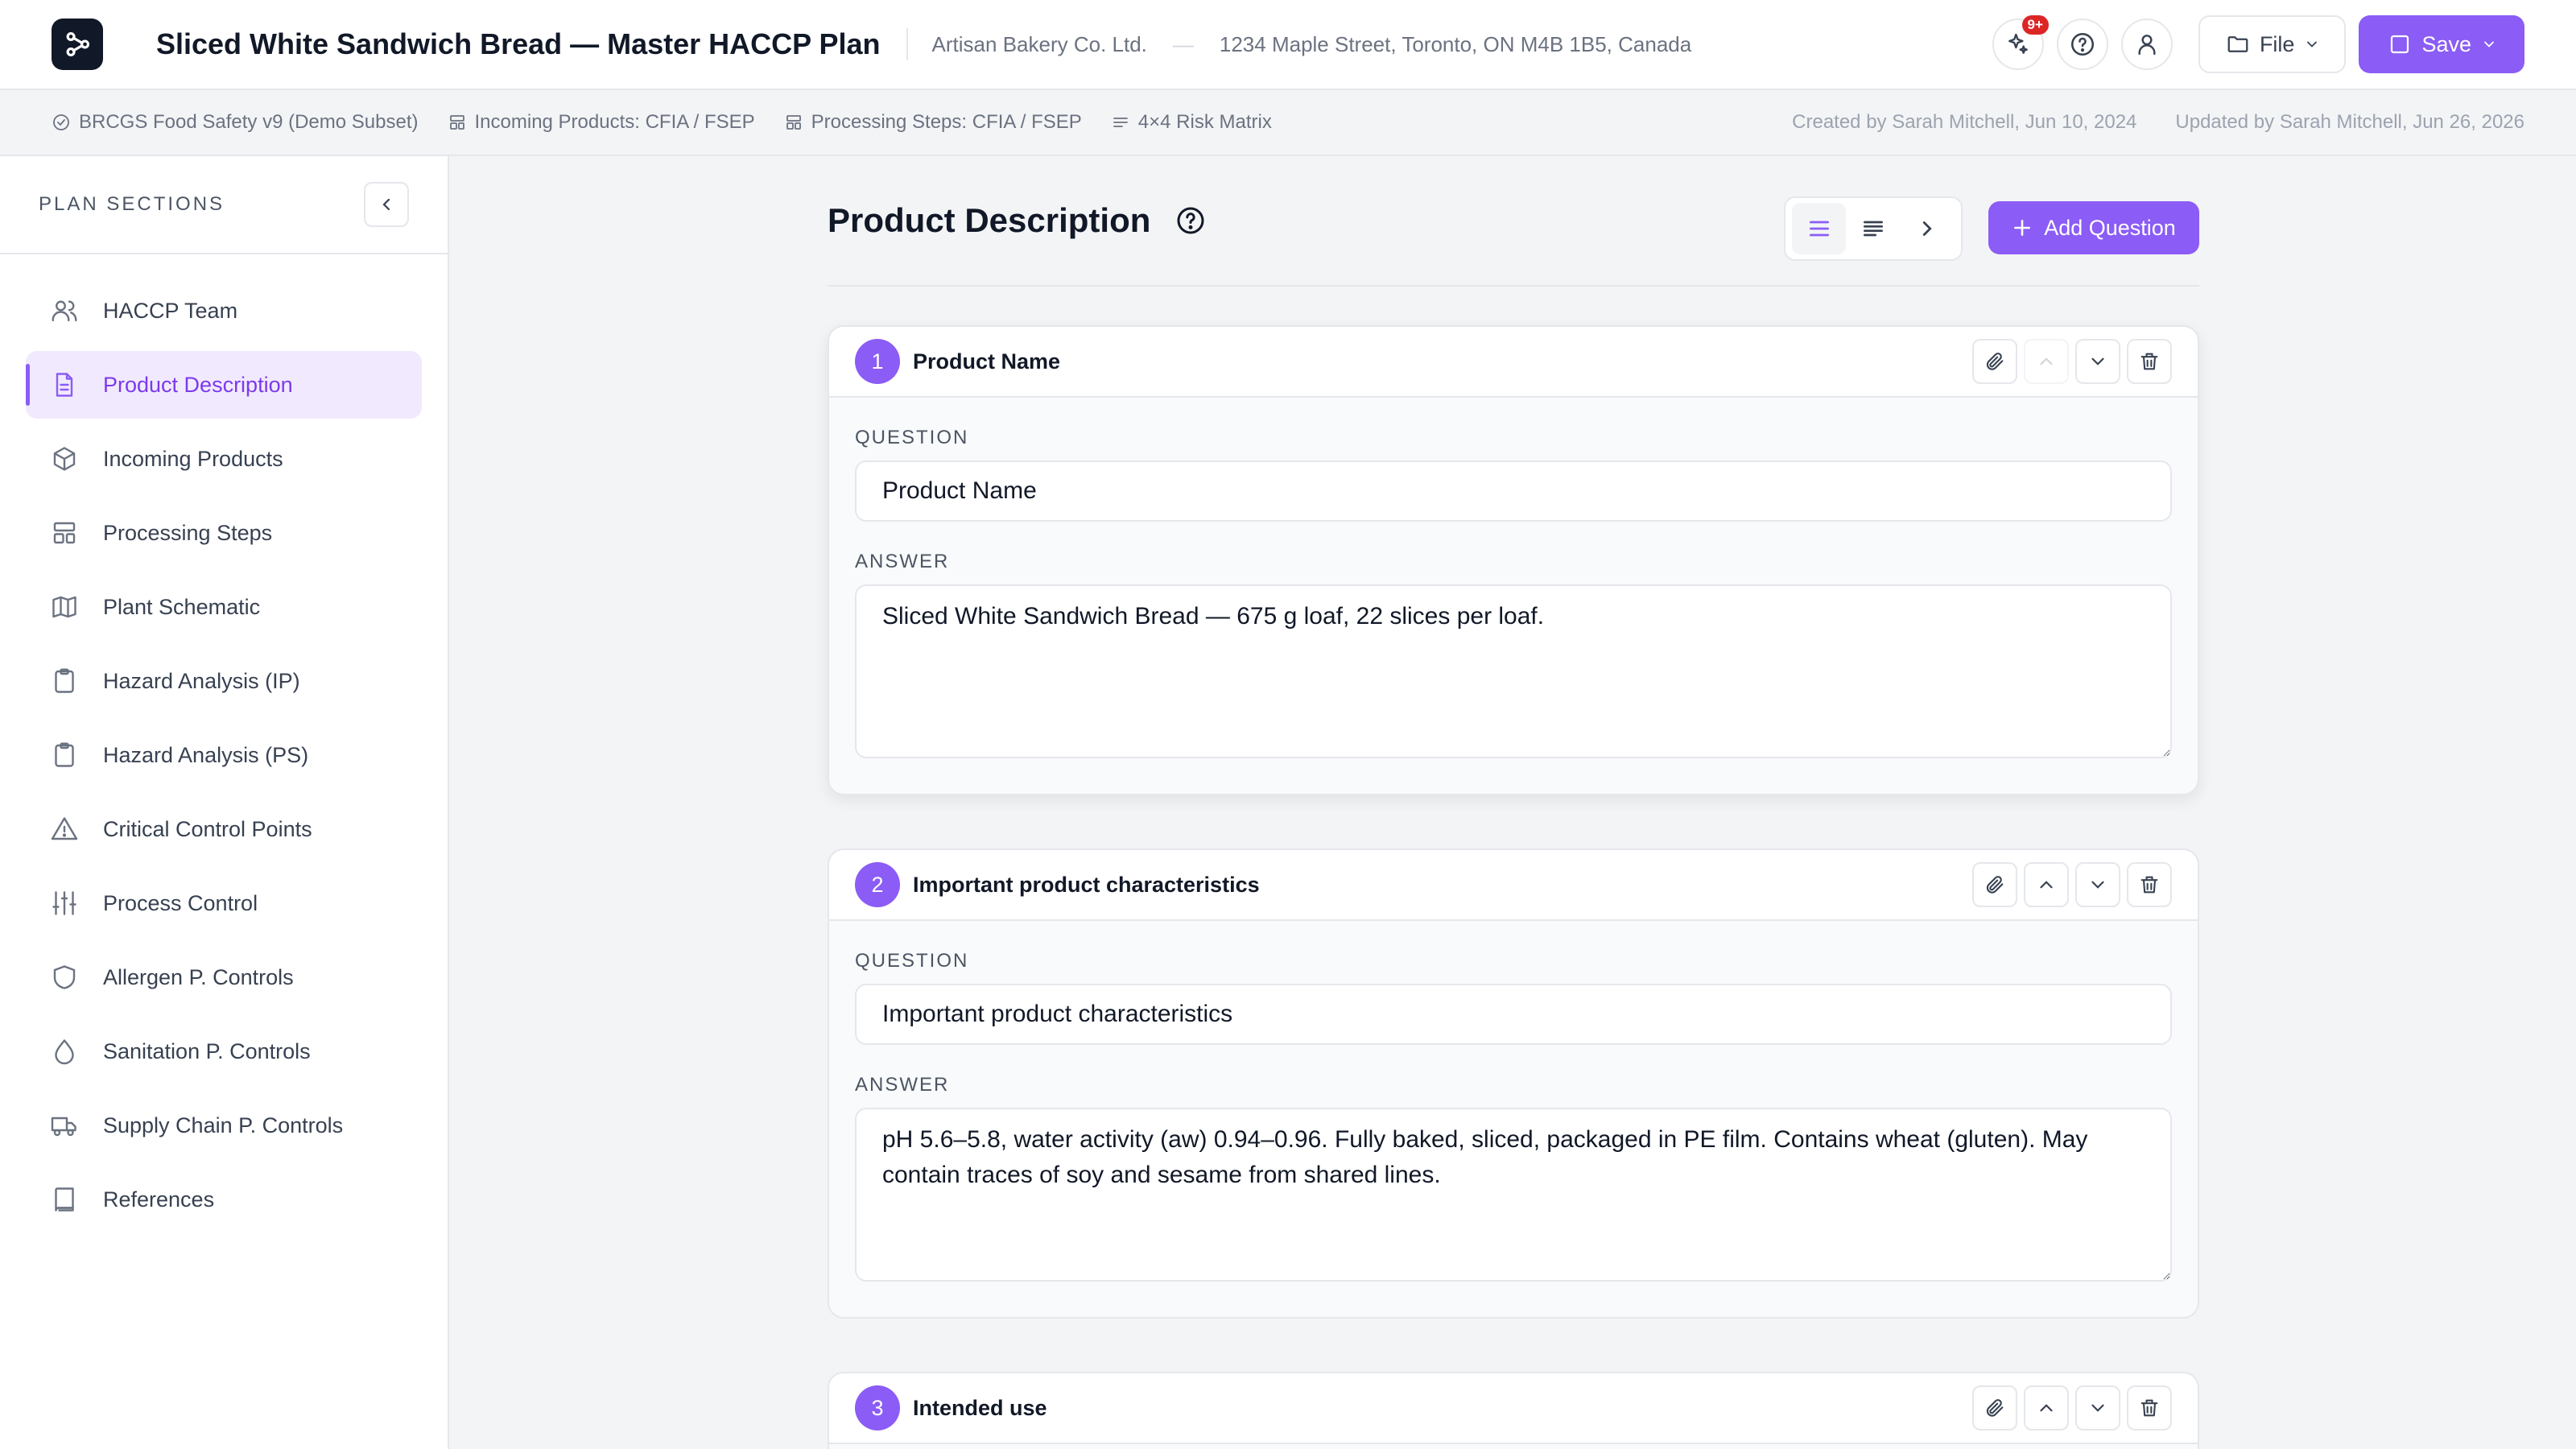 The height and width of the screenshot is (1449, 2576). What do you see at coordinates (946, 122) in the screenshot?
I see `meta-processing-label: Processing Steps: CFIA / FSEP` at bounding box center [946, 122].